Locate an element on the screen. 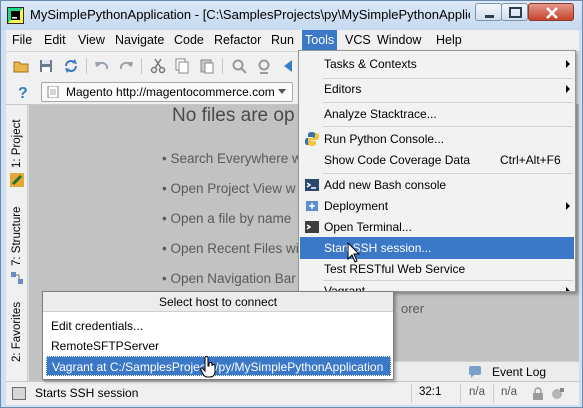 The width and height of the screenshot is (583, 408). menu-divider is located at coordinates (448, 126).